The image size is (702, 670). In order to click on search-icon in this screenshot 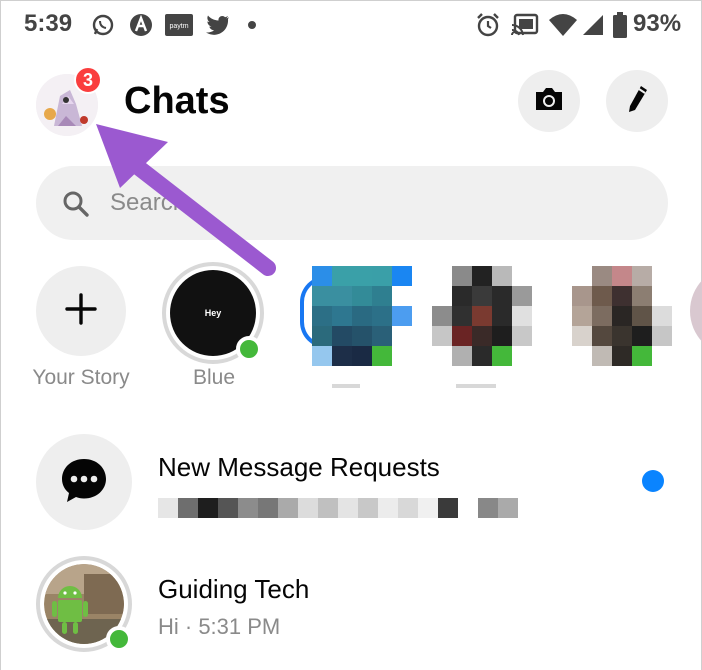, I will do `click(76, 206)`.